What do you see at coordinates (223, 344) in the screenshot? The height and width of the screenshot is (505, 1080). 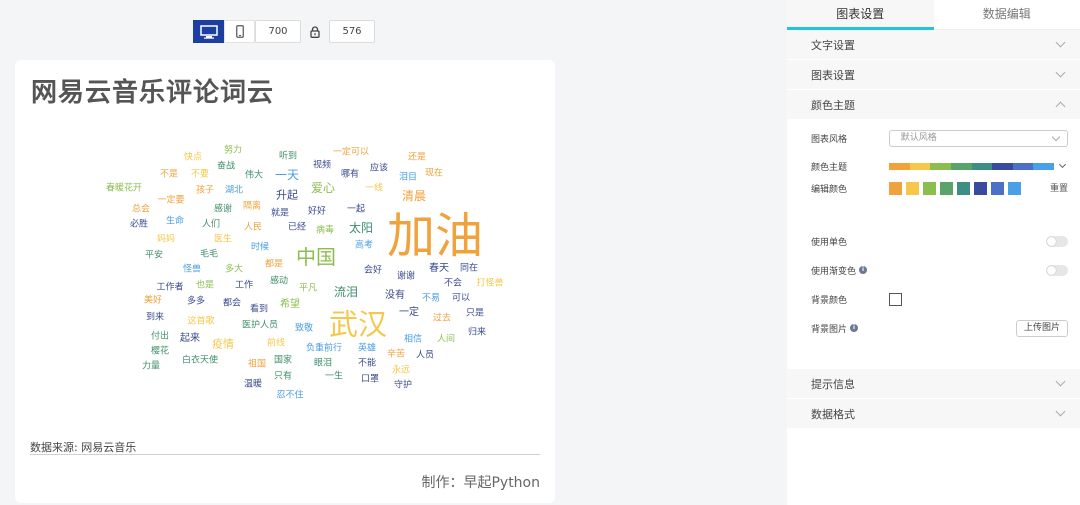 I see `cloud-word: 疫情` at bounding box center [223, 344].